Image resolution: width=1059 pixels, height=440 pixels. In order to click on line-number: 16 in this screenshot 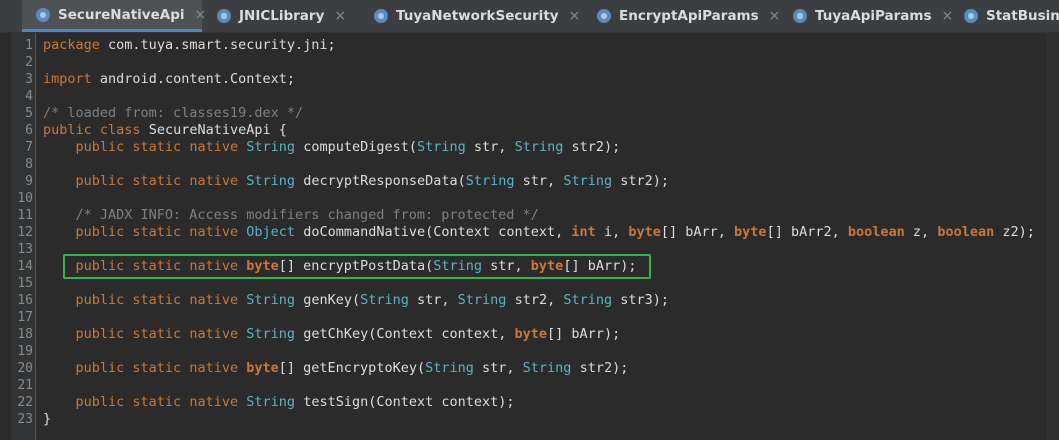, I will do `click(25, 300)`.